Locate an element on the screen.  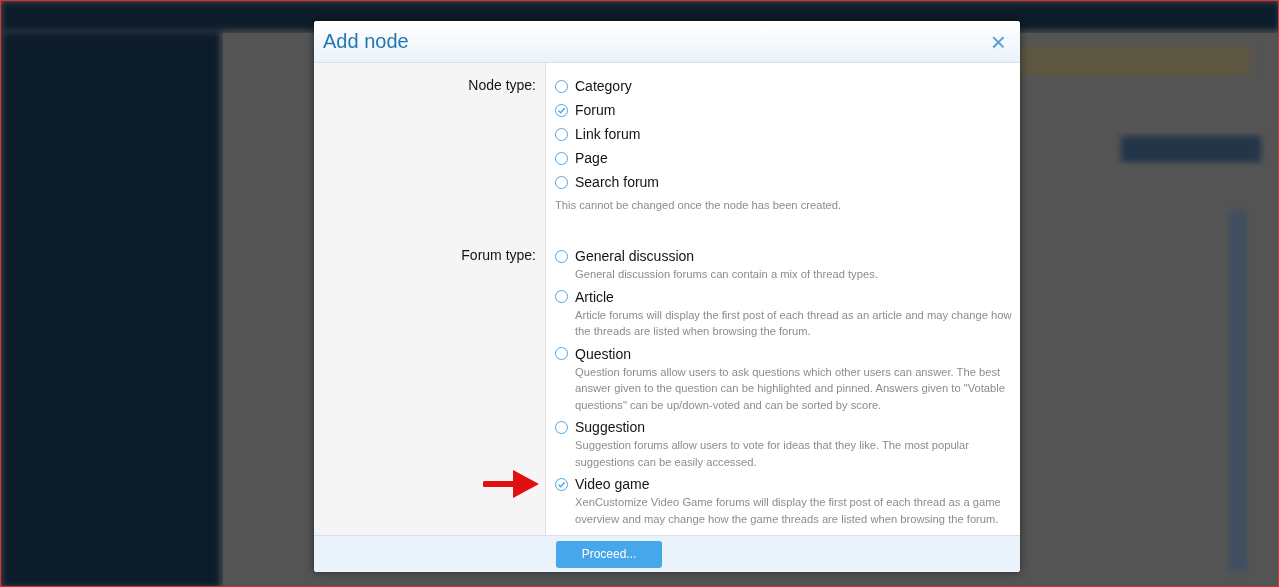
radio-option: Page is located at coordinates (784, 158).